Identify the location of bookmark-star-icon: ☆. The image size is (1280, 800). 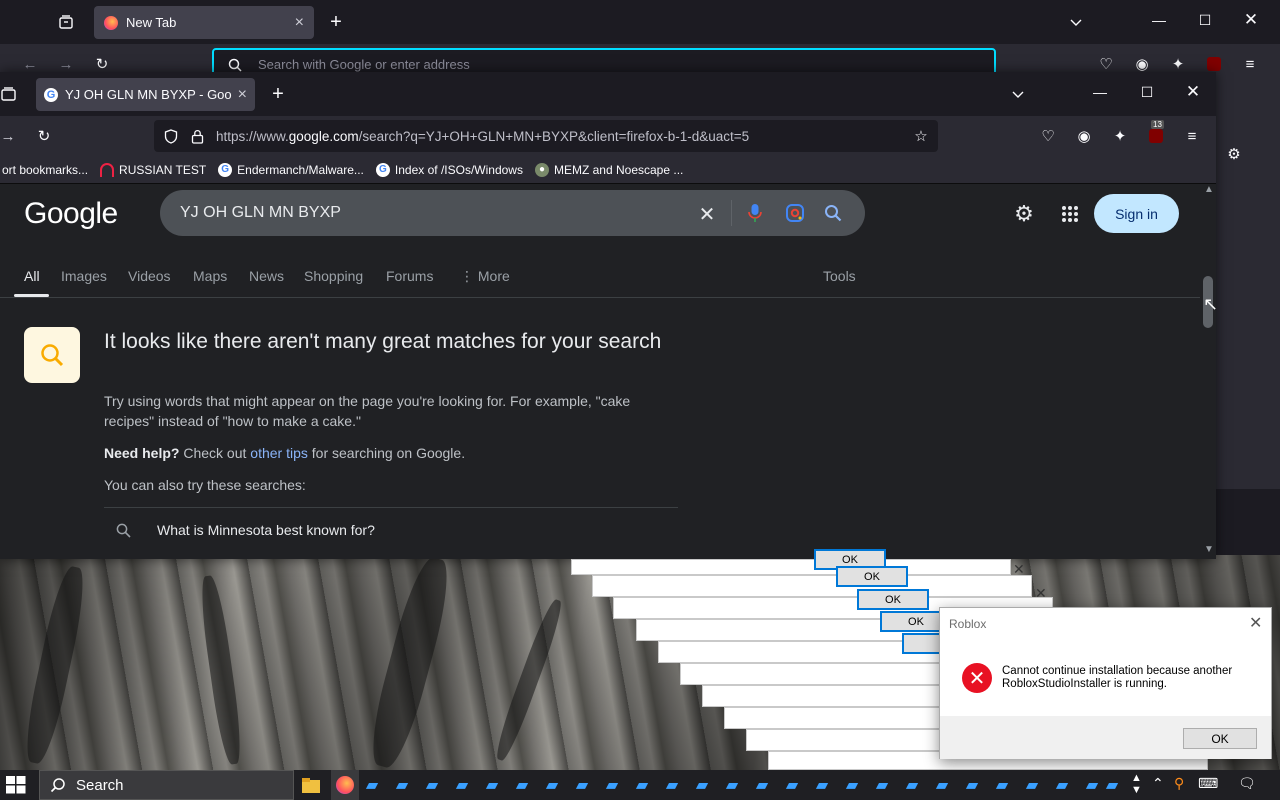
(921, 136).